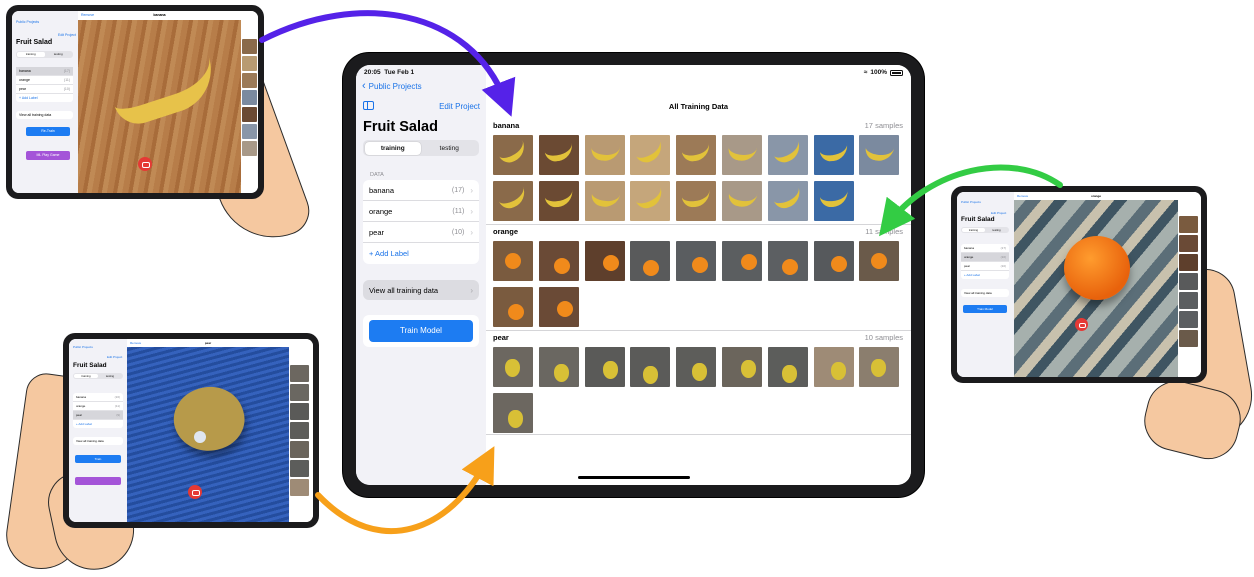 Image resolution: width=1254 pixels, height=577 pixels. What do you see at coordinates (387, 63) in the screenshot?
I see `arrow-purple` at bounding box center [387, 63].